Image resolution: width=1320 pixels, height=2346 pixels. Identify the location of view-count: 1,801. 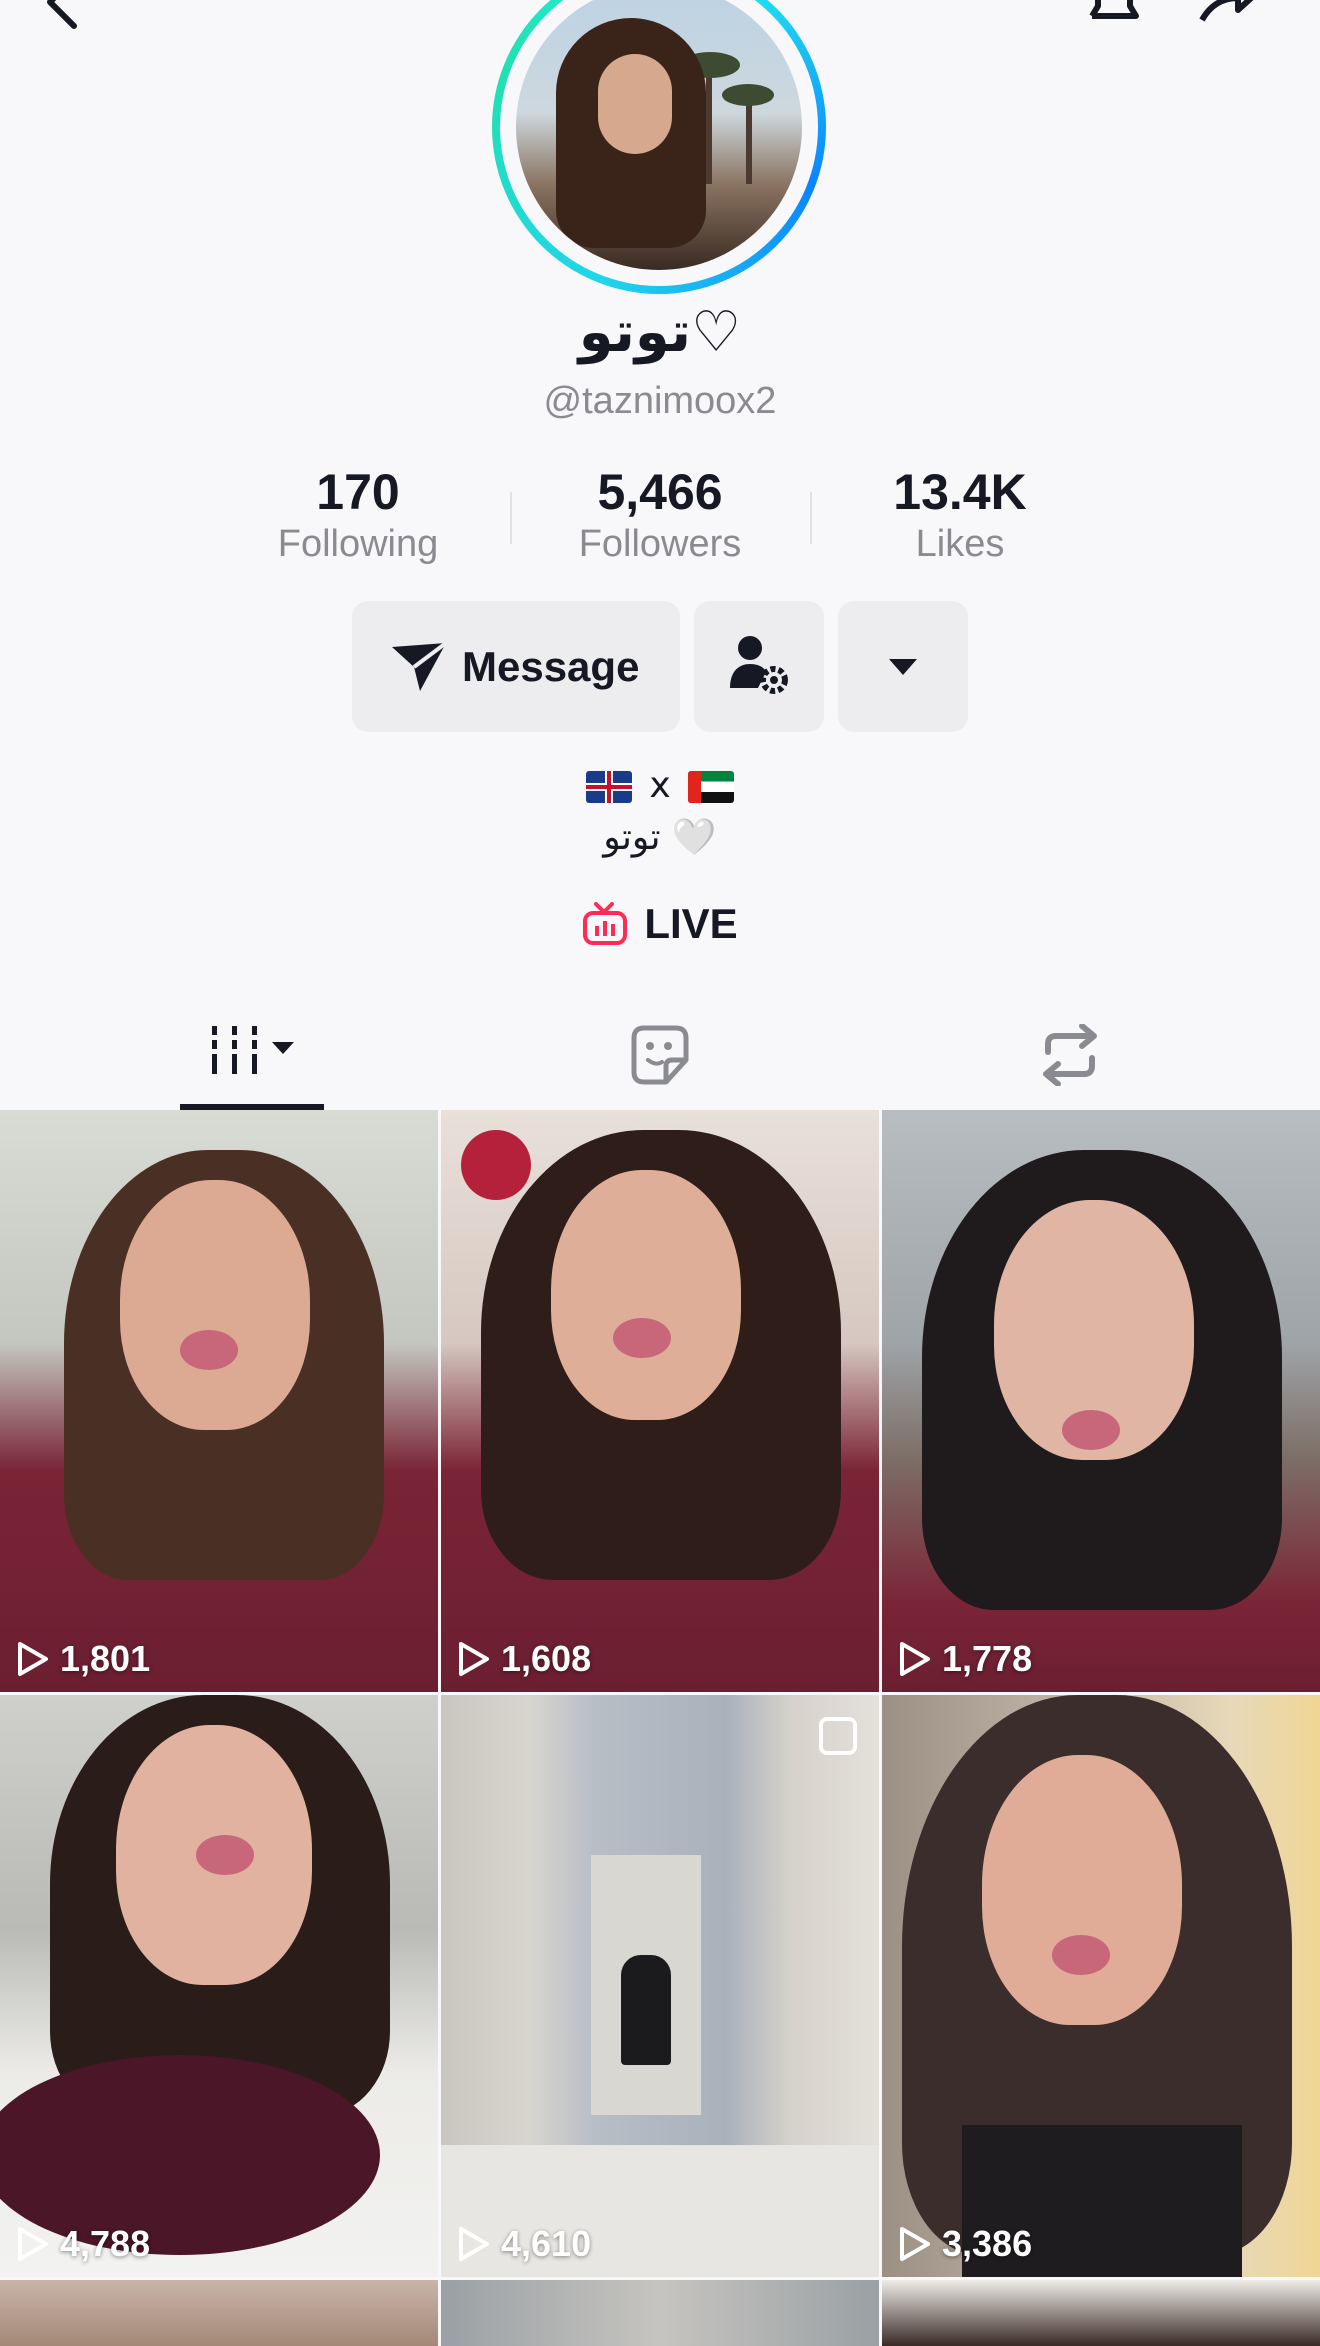
(83, 1659).